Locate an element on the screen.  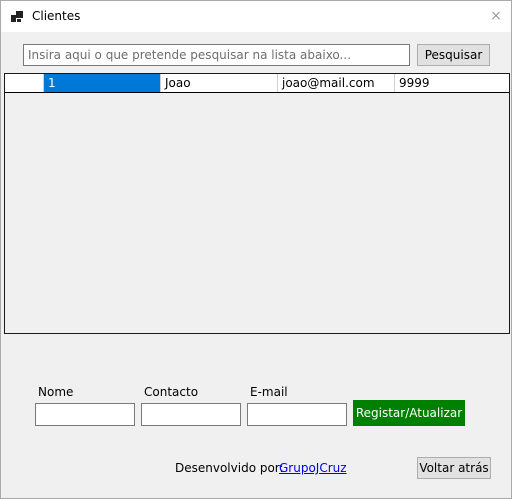
row-header is located at coordinates (24, 83).